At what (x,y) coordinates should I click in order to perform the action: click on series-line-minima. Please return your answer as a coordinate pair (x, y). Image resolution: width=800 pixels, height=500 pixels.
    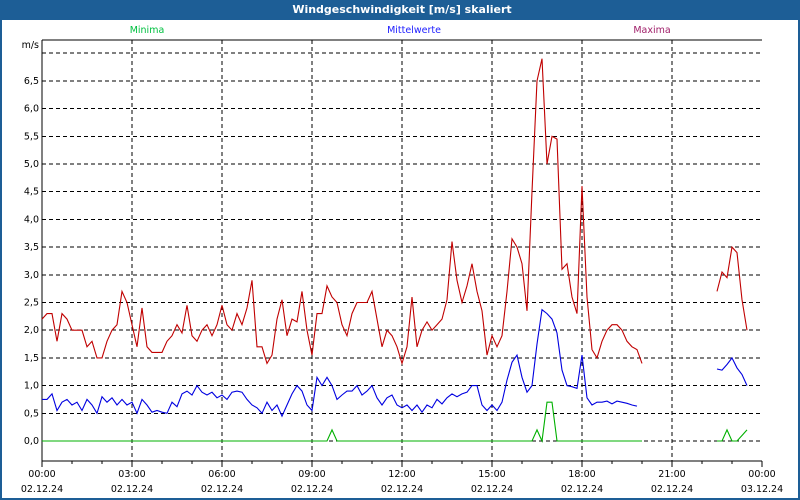
    Looking at the image, I should click on (732, 435).